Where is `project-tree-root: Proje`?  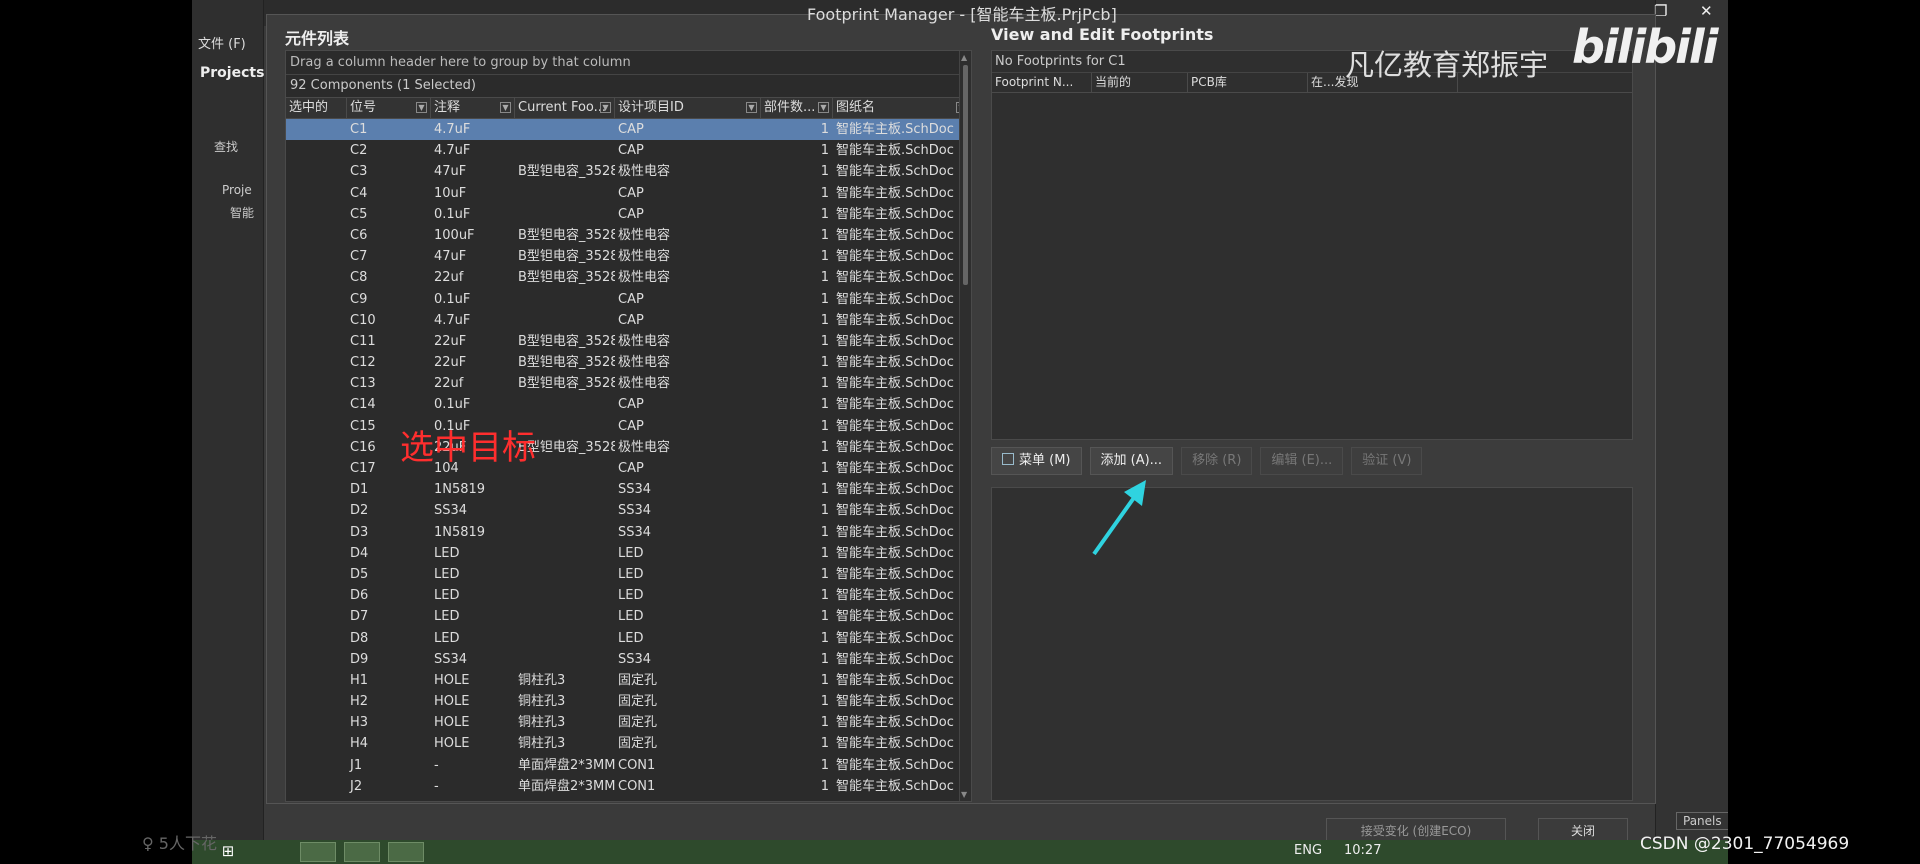 project-tree-root: Proje is located at coordinates (237, 190).